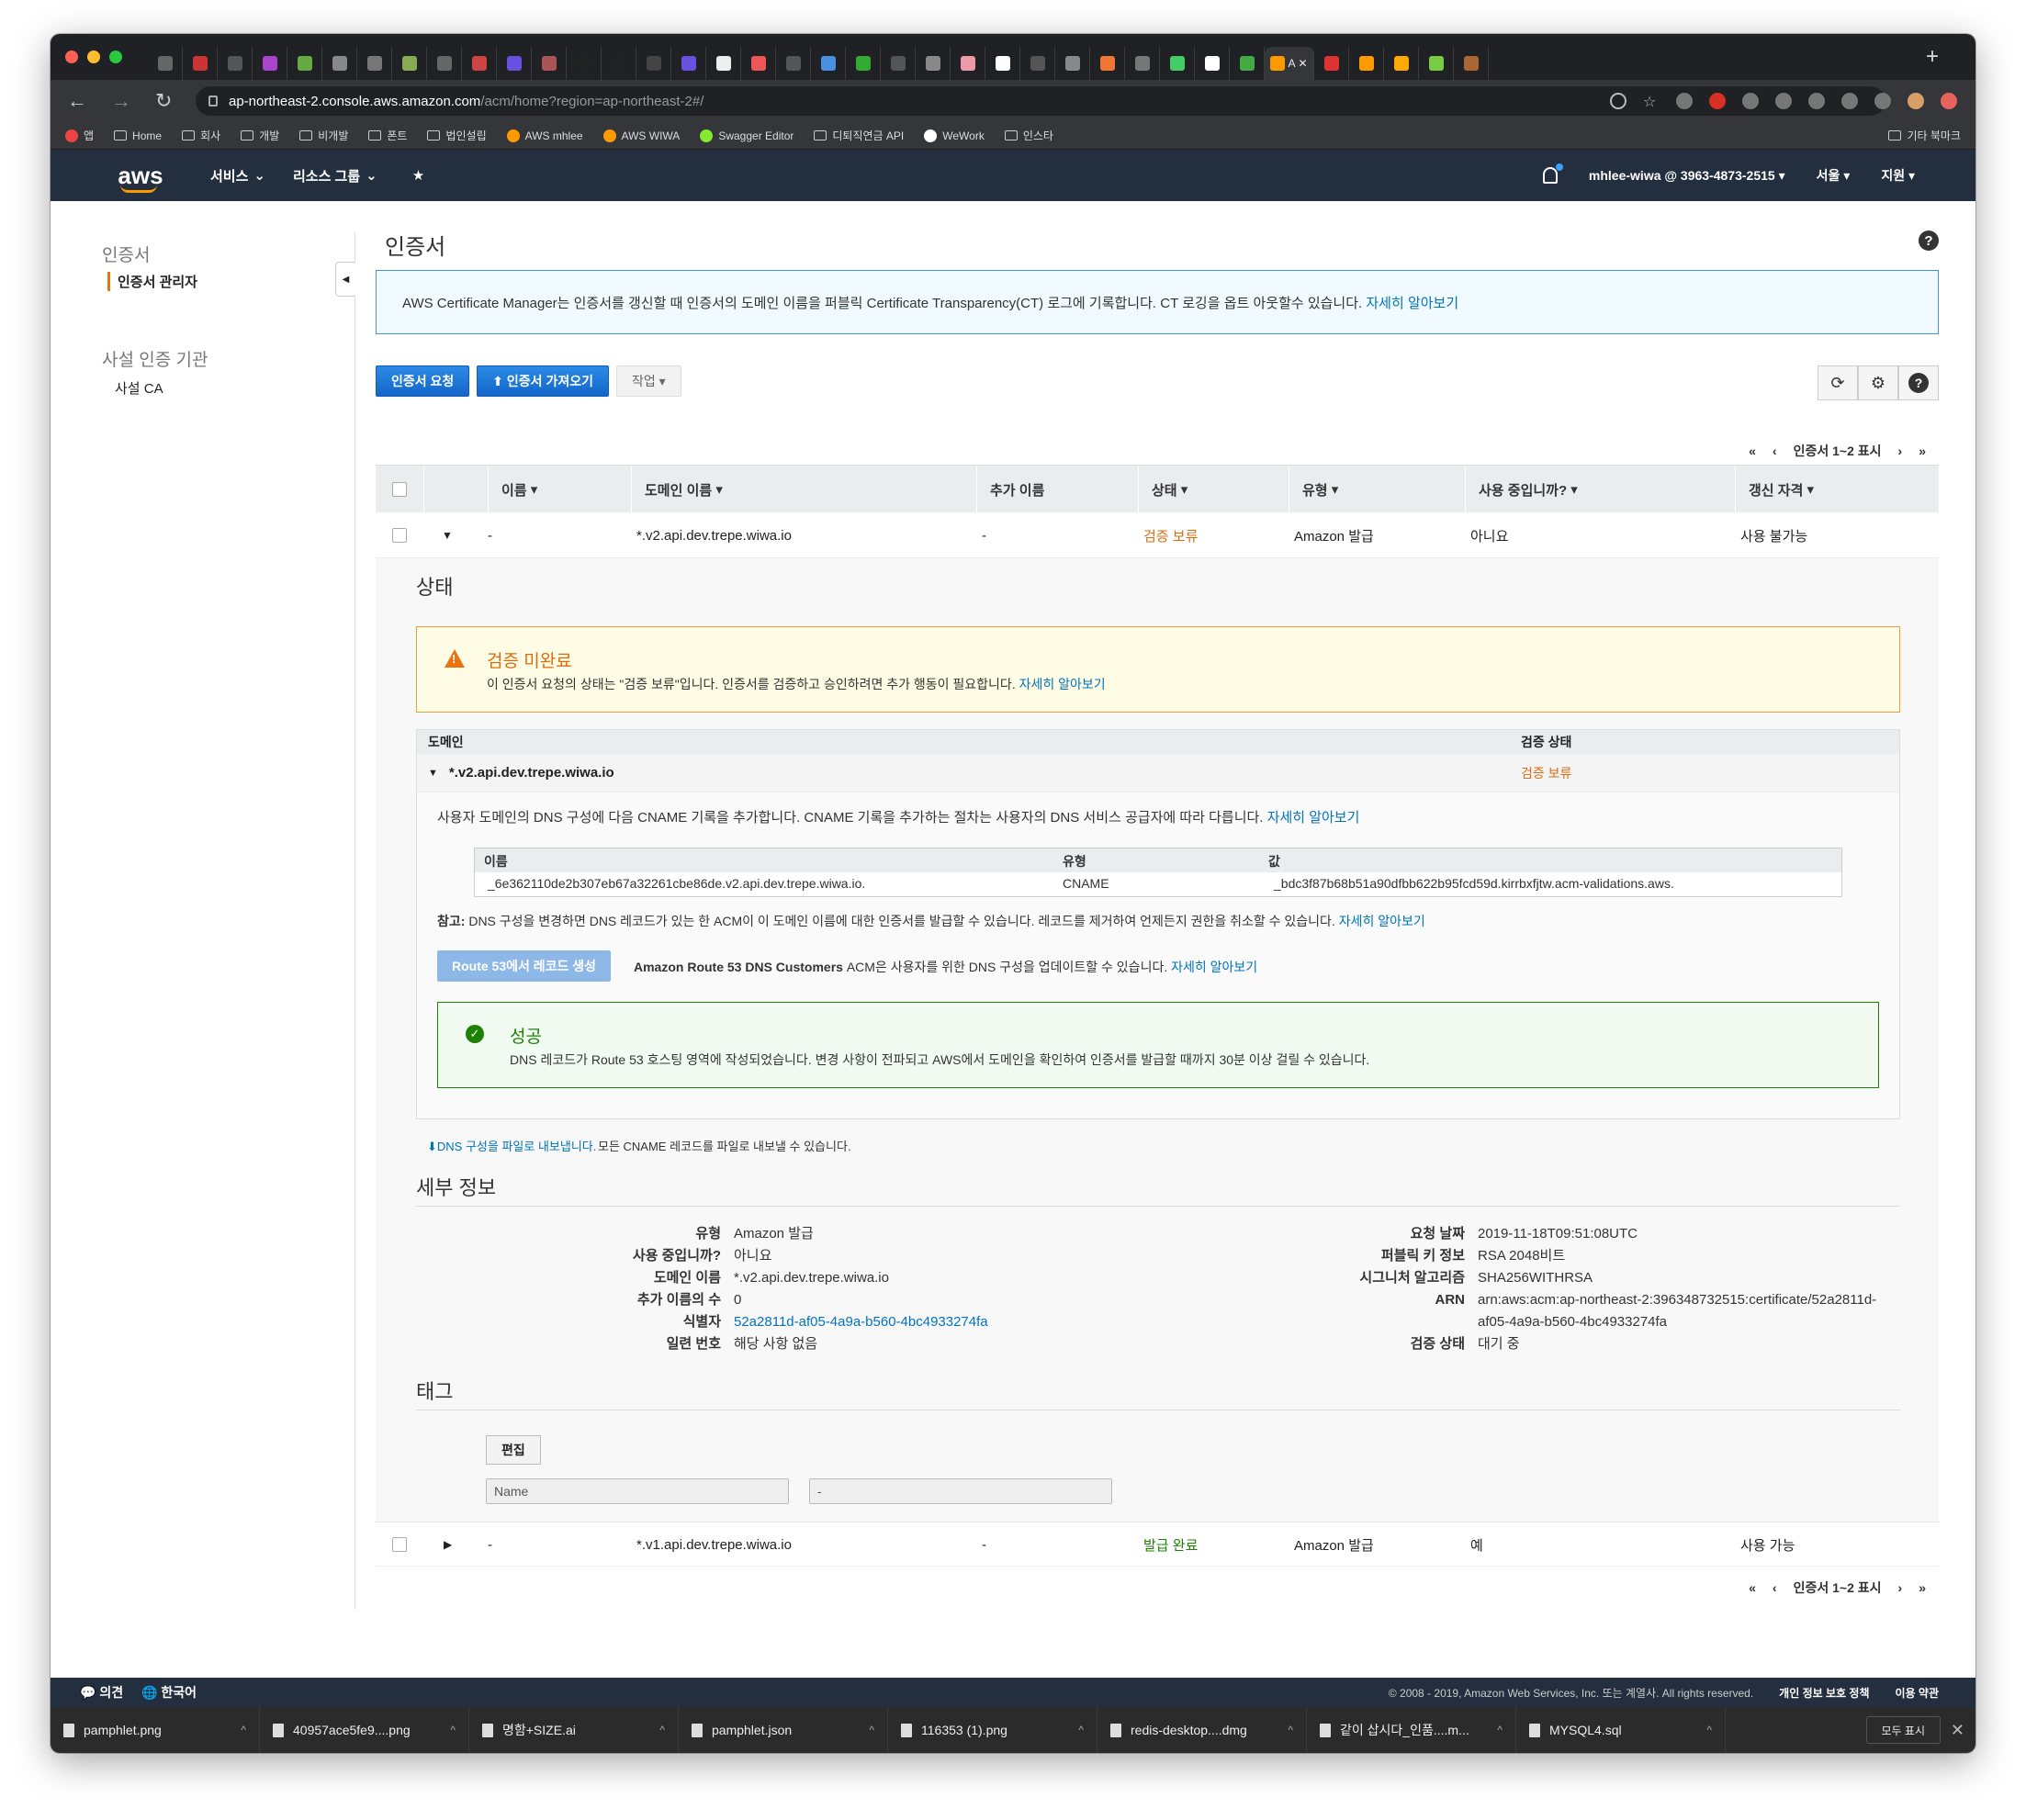  I want to click on download-item: pamphlet.png ^, so click(155, 1730).